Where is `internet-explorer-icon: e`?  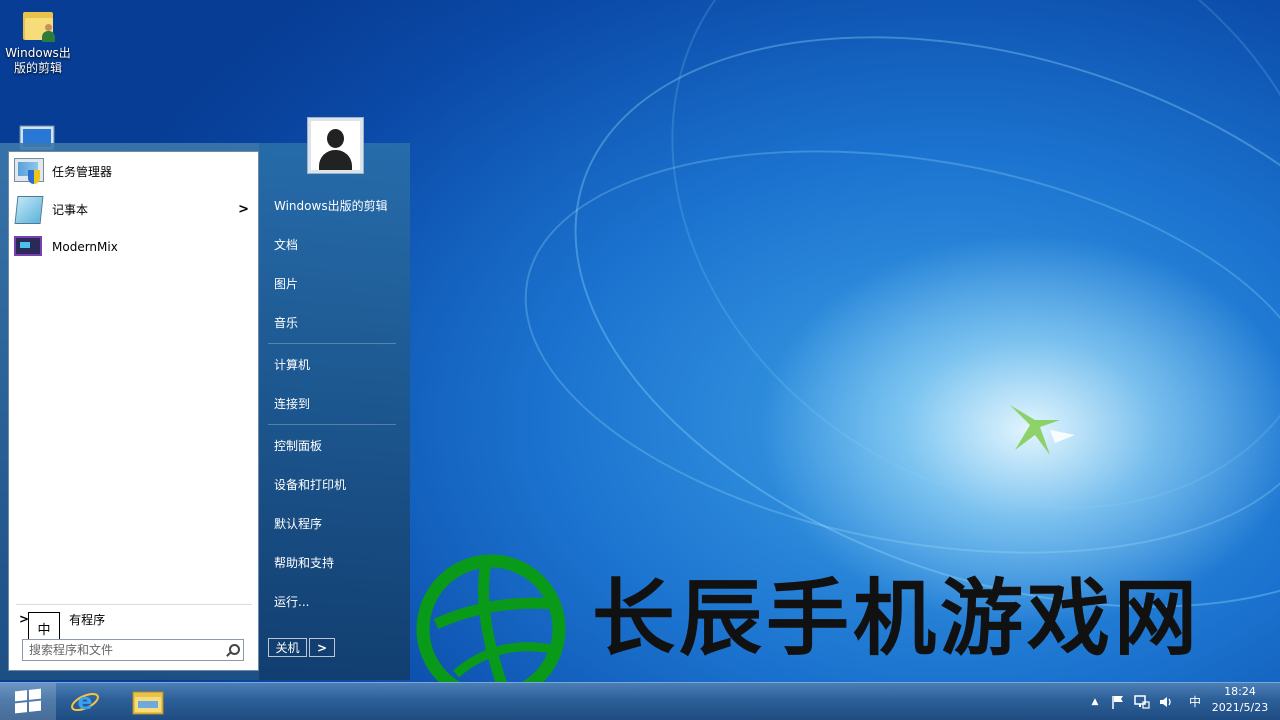
internet-explorer-icon: e is located at coordinates (85, 702).